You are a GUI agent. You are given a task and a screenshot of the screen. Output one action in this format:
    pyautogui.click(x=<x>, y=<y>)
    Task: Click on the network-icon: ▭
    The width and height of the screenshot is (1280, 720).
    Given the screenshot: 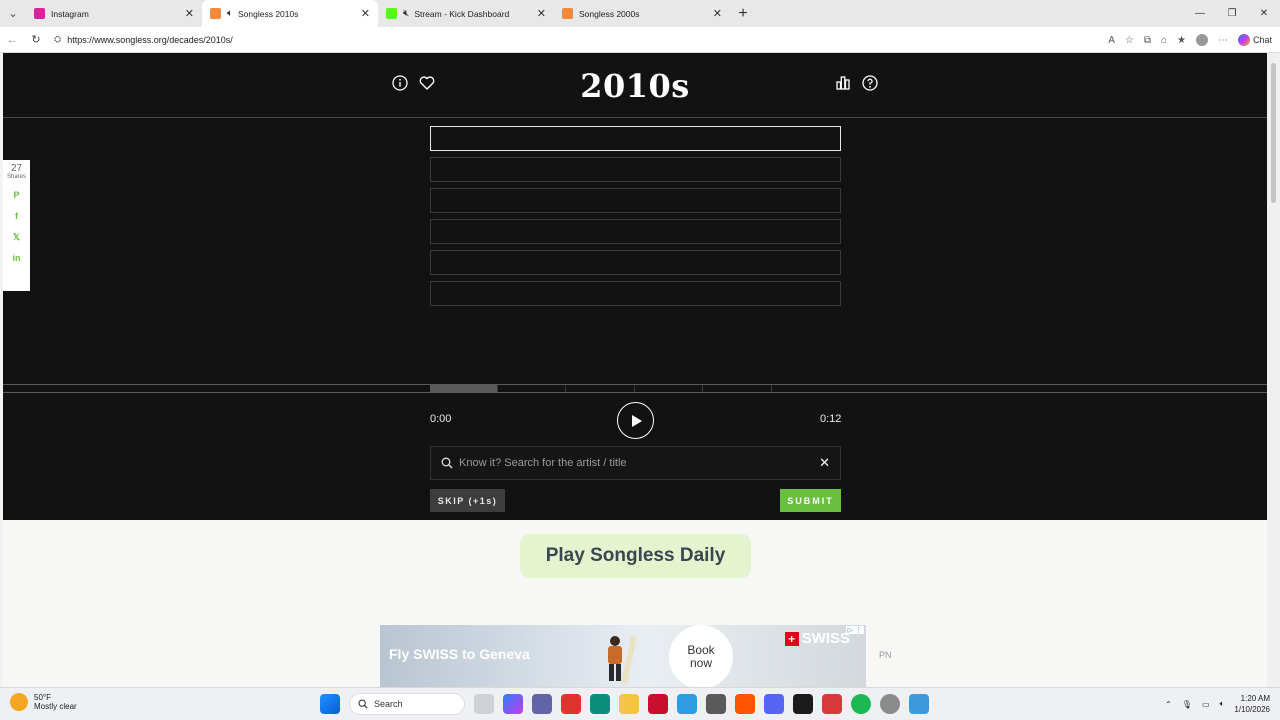 What is the action you would take?
    pyautogui.click(x=1206, y=704)
    